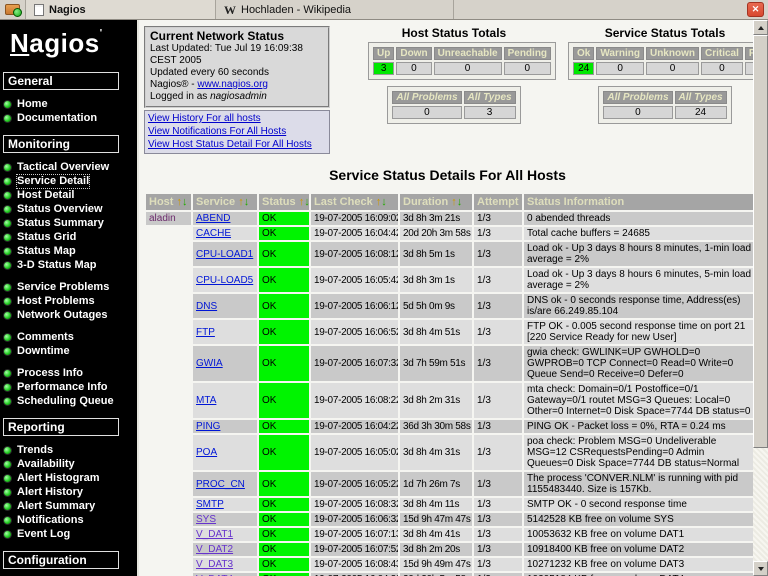 This screenshot has height=576, width=768. Describe the element at coordinates (220, 484) in the screenshot. I see `service-link: PROC_CN` at that location.